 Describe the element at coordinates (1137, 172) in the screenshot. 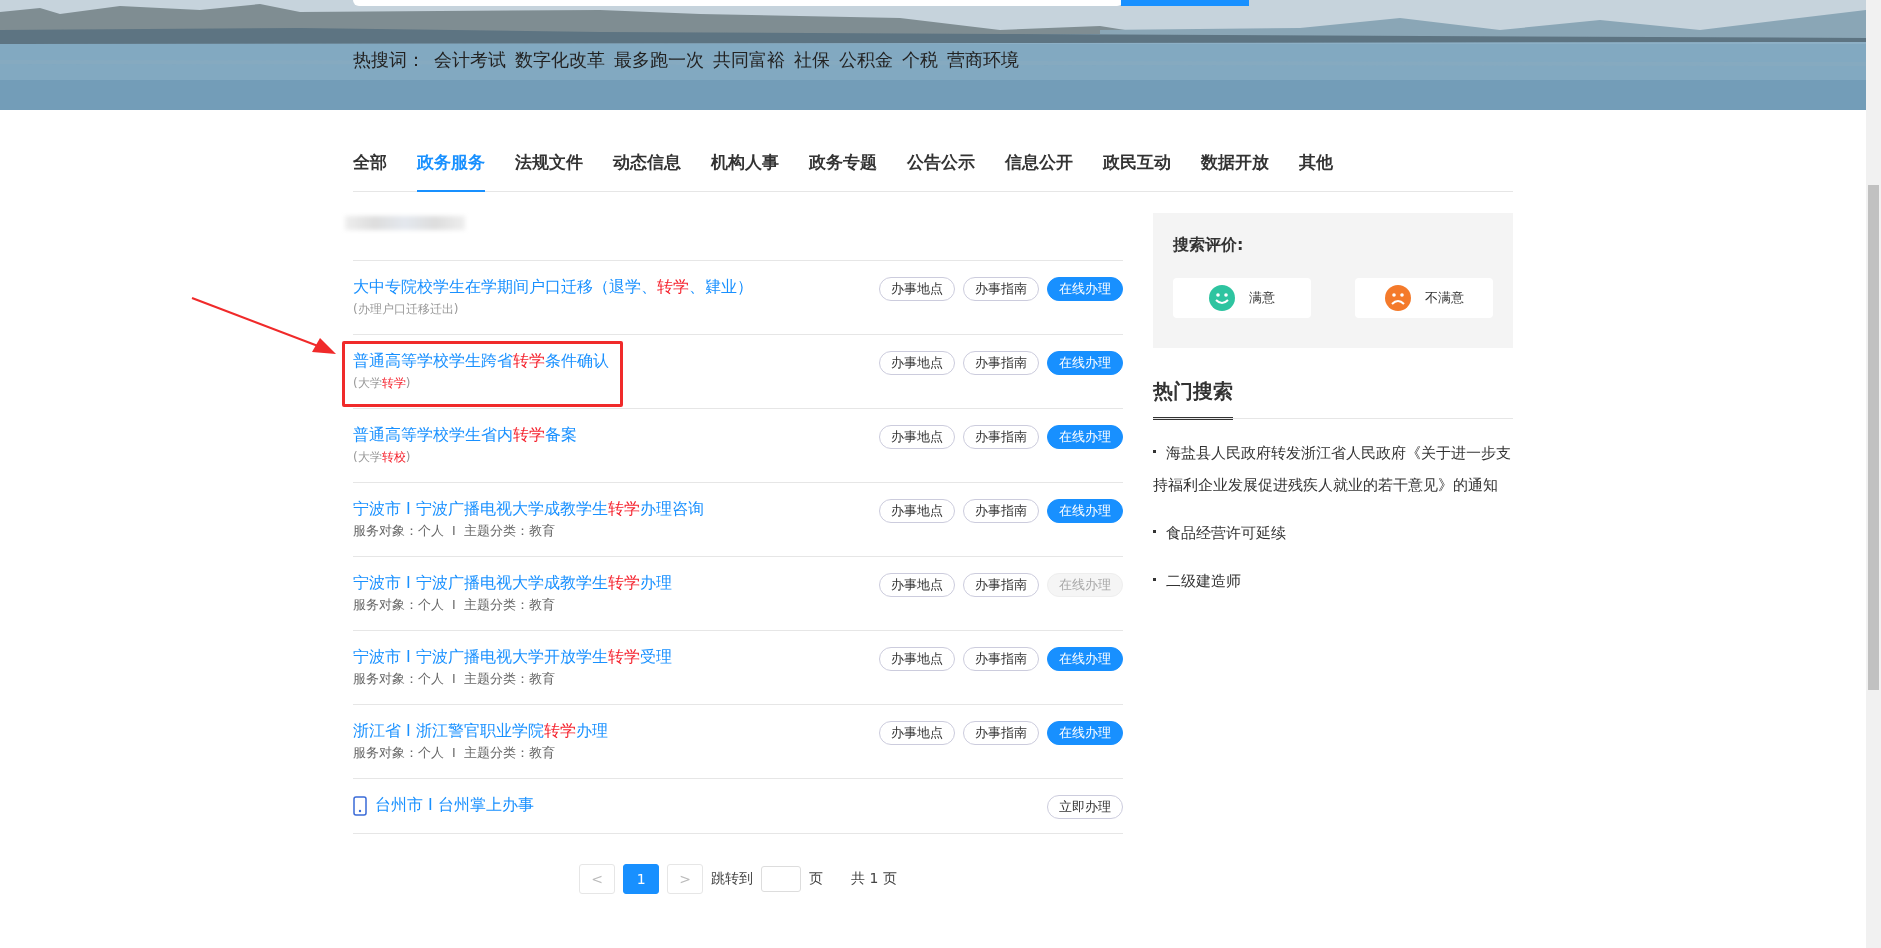

I see `category-tab: 政民互动` at that location.